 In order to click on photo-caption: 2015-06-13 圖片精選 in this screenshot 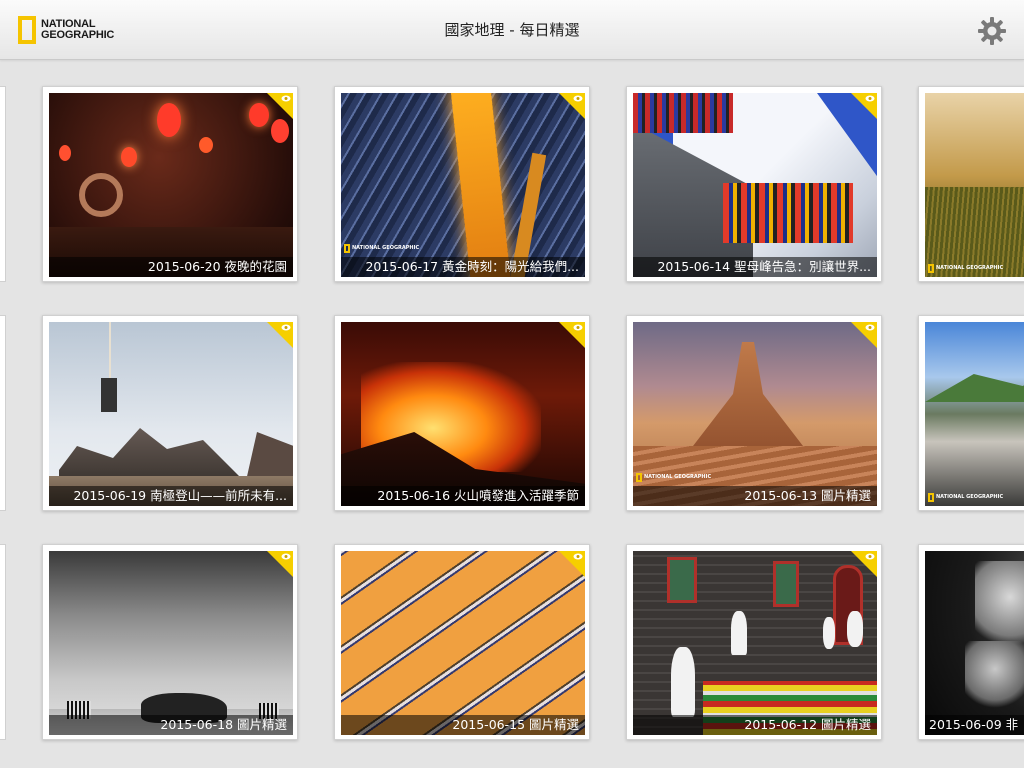, I will do `click(755, 496)`.